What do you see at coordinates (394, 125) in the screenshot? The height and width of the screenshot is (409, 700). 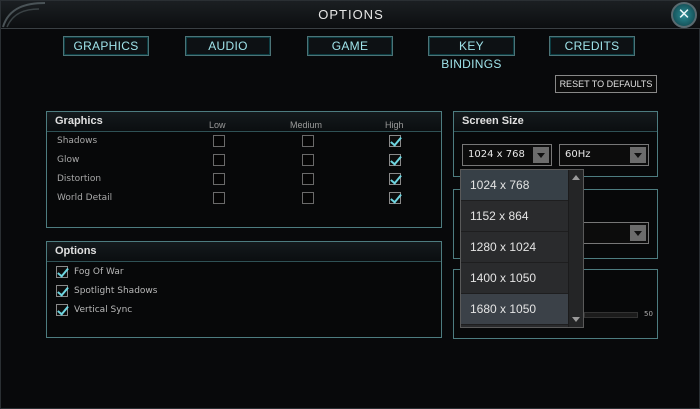 I see `column-high: High` at bounding box center [394, 125].